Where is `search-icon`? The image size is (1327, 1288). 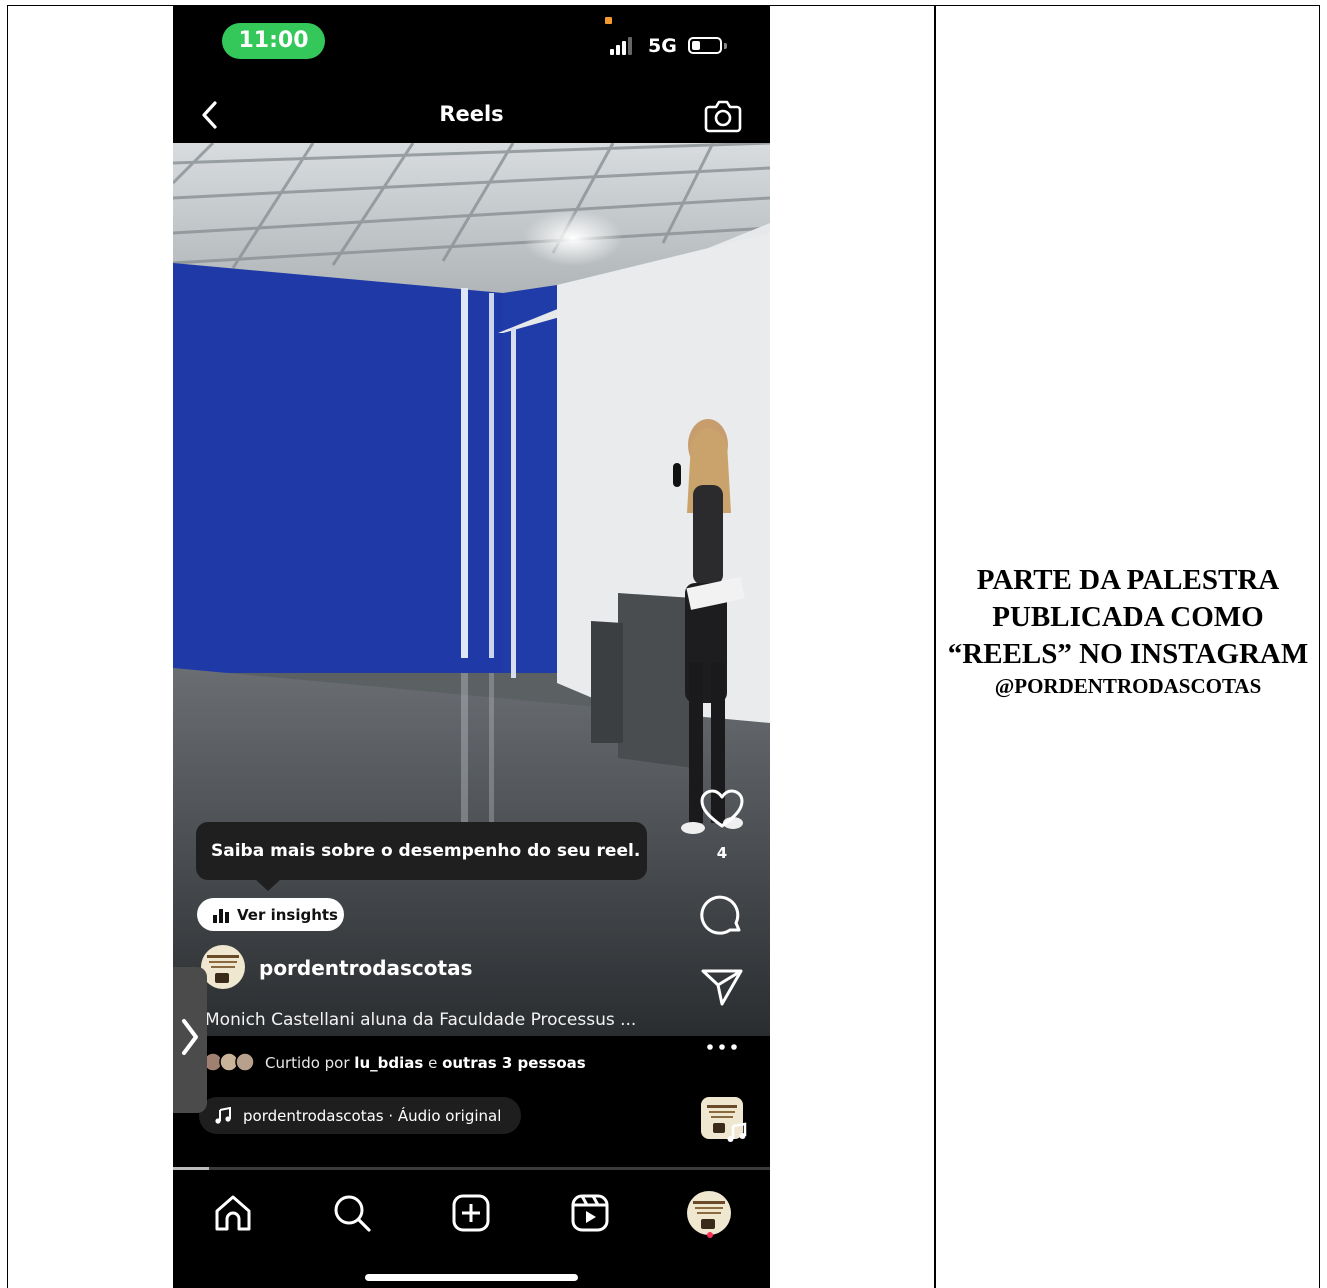
search-icon is located at coordinates (352, 1213).